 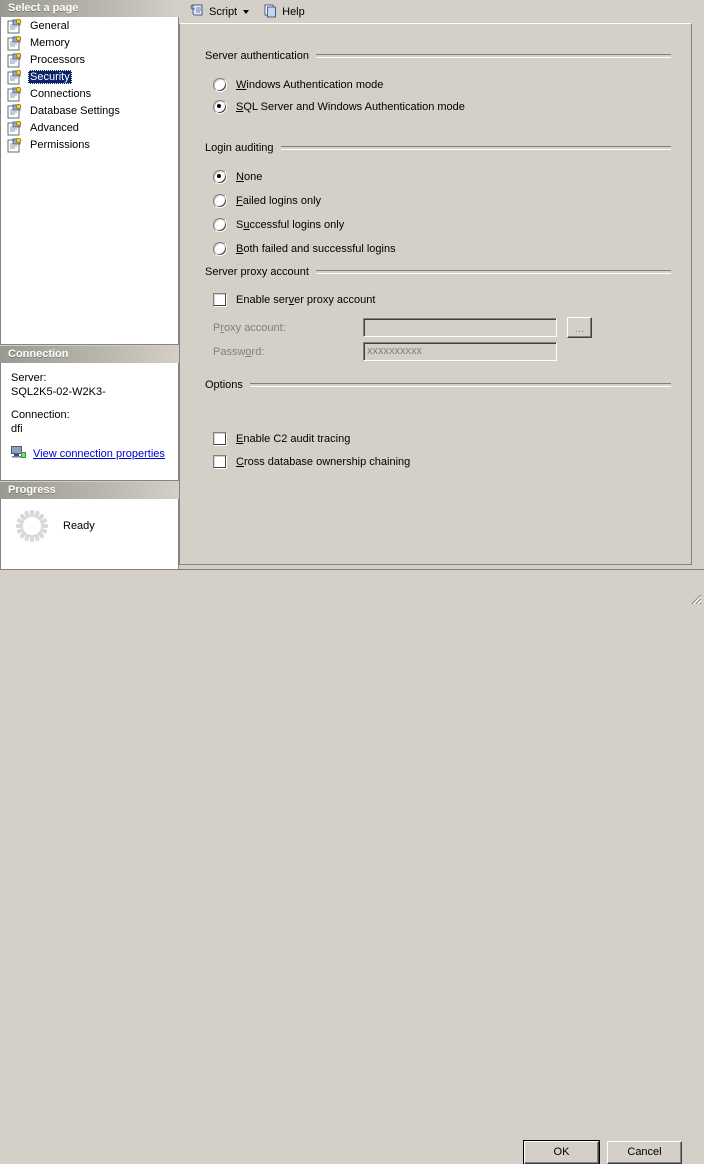 What do you see at coordinates (239, 148) in the screenshot?
I see `login-auditing-title: Login auditing` at bounding box center [239, 148].